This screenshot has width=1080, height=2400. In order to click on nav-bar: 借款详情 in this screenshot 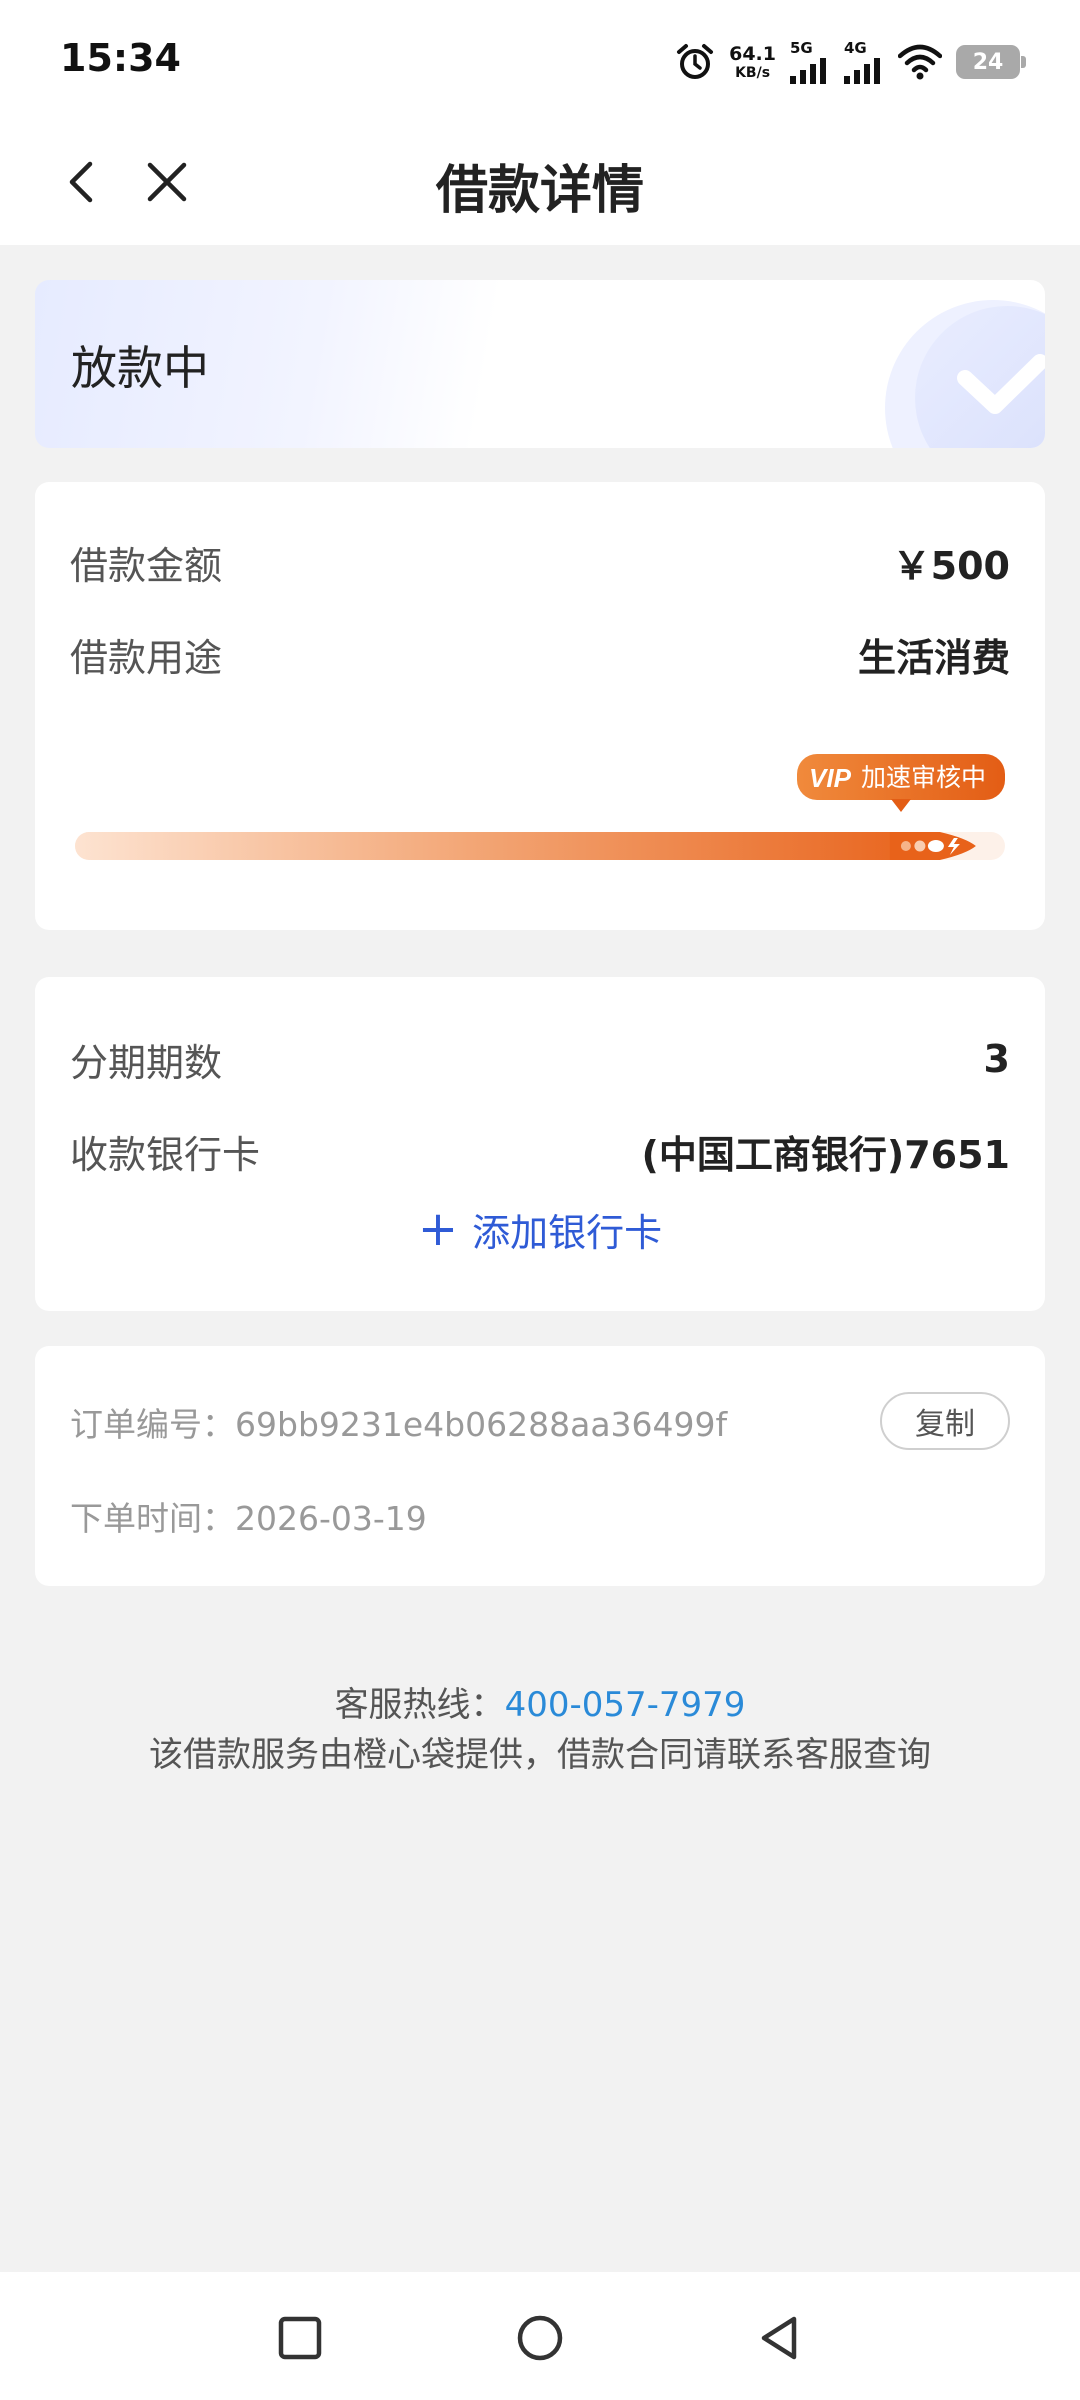, I will do `click(540, 182)`.